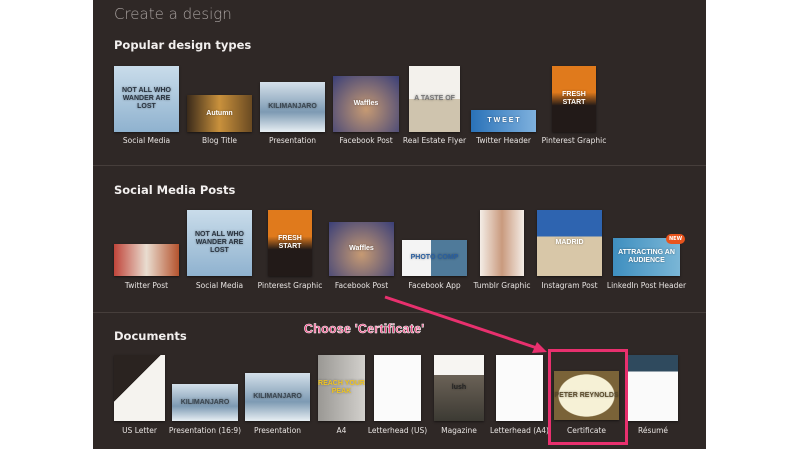 The image size is (800, 449). Describe the element at coordinates (364, 329) in the screenshot. I see `annotation-text: Choose 'Certificate'` at that location.